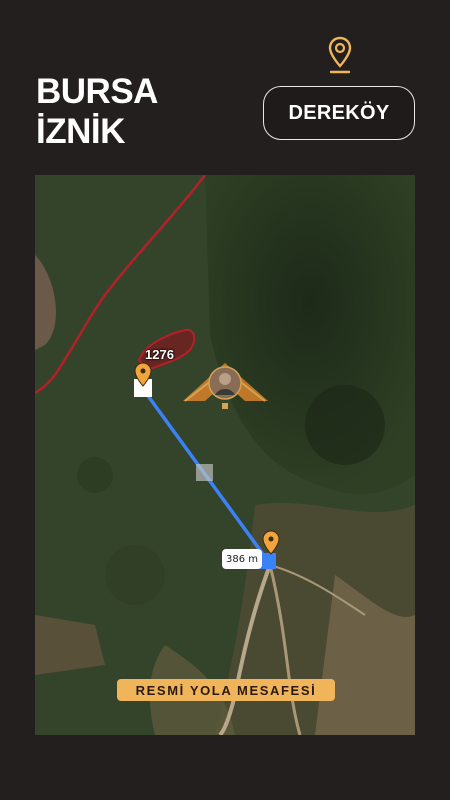 The image size is (450, 800). What do you see at coordinates (226, 690) in the screenshot?
I see `road-distance-banner: RESMİ YOLA MESAFESİ` at bounding box center [226, 690].